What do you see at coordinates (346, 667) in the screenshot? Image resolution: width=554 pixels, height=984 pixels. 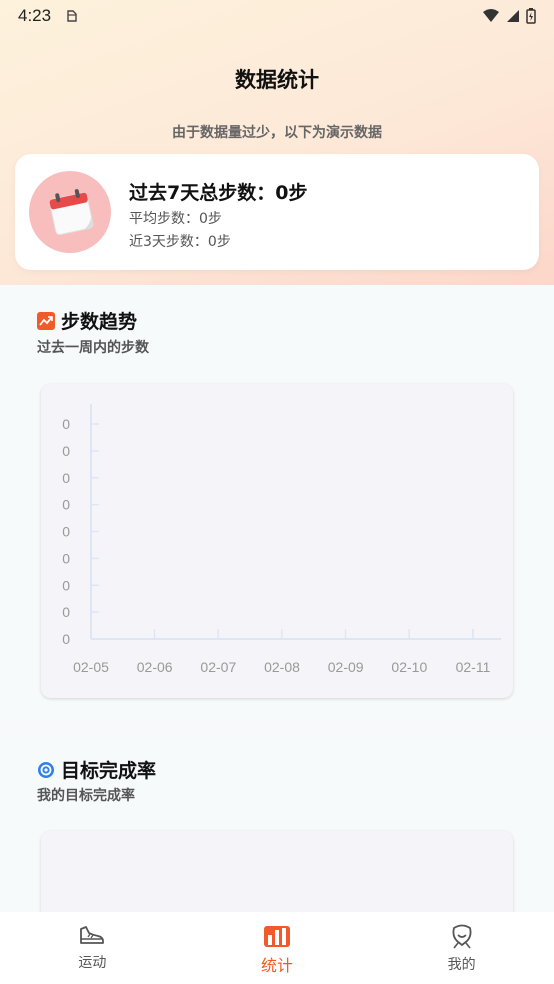 I see `x-tick-label: 02-09` at bounding box center [346, 667].